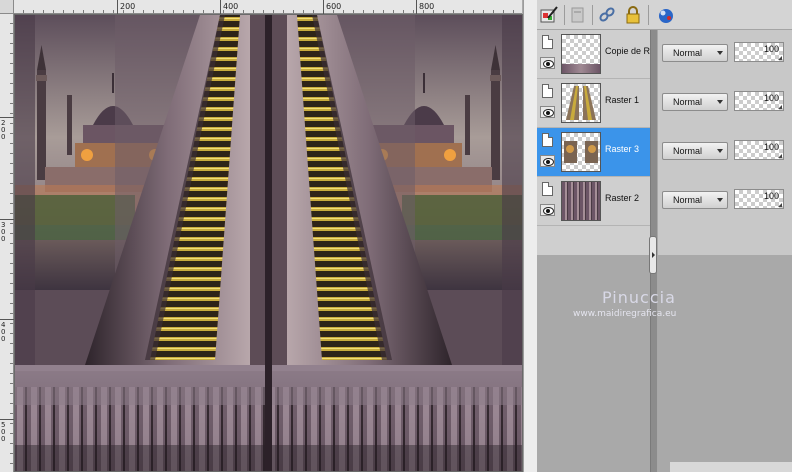 The width and height of the screenshot is (792, 472). What do you see at coordinates (622, 100) in the screenshot?
I see `layer-name: Raster 1` at bounding box center [622, 100].